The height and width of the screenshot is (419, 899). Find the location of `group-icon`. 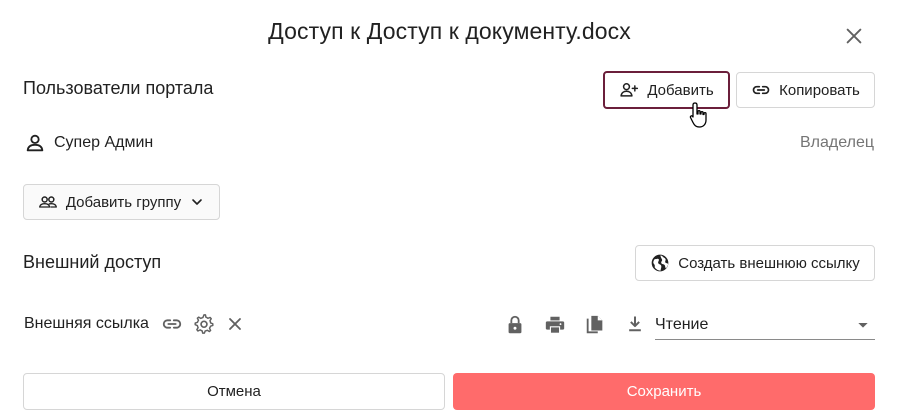

group-icon is located at coordinates (47, 202).